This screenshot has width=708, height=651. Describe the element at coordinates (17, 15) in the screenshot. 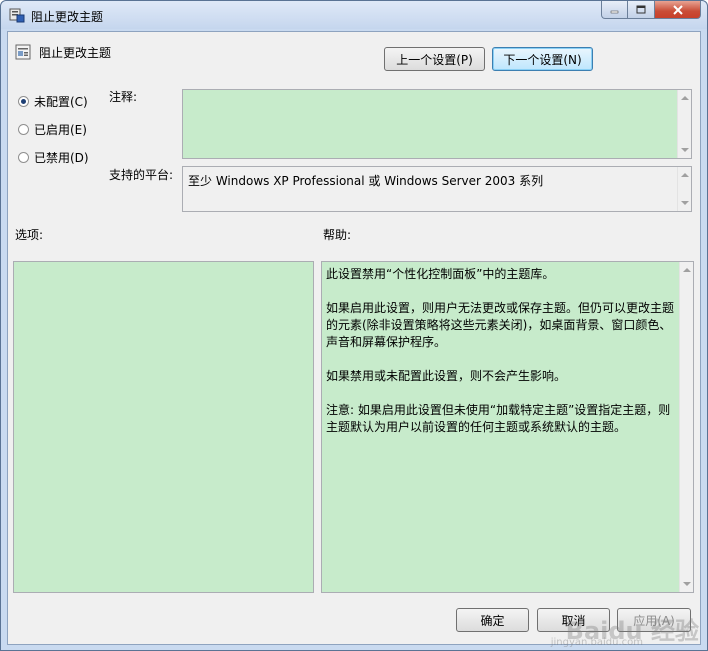

I see `policy-editor-icon` at that location.